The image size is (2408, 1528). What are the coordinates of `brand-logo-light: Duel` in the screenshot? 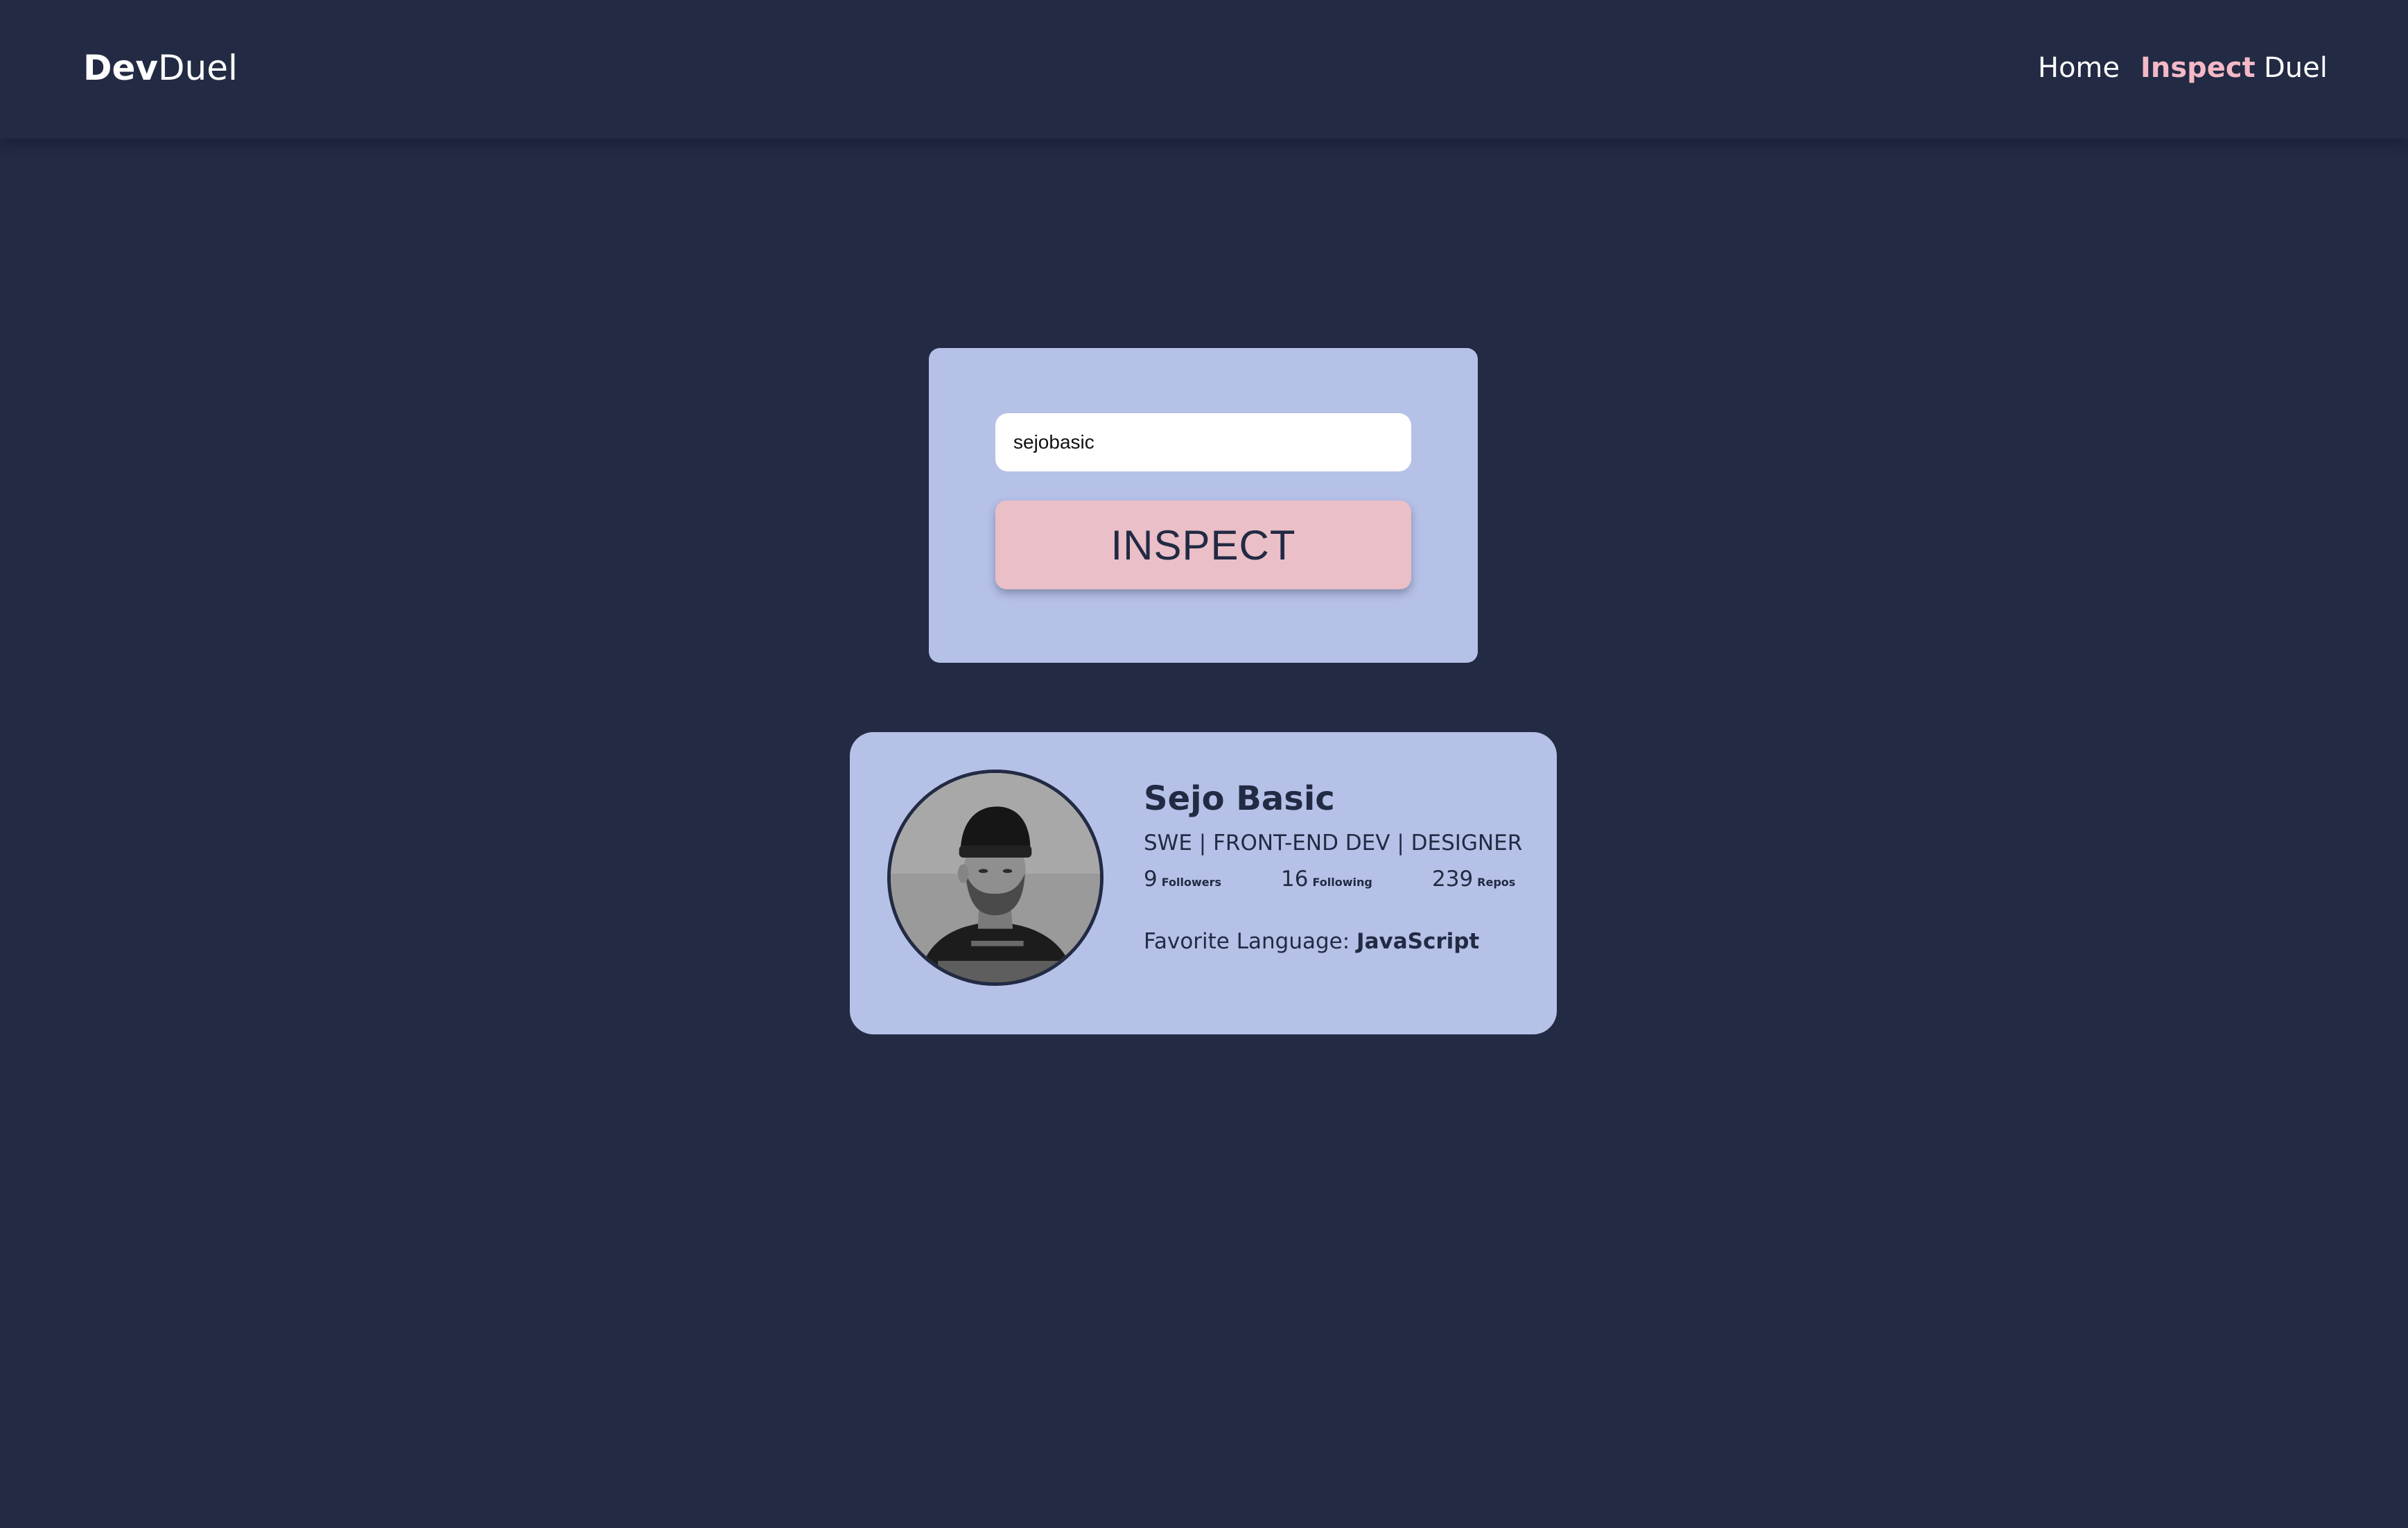 It's located at (198, 68).